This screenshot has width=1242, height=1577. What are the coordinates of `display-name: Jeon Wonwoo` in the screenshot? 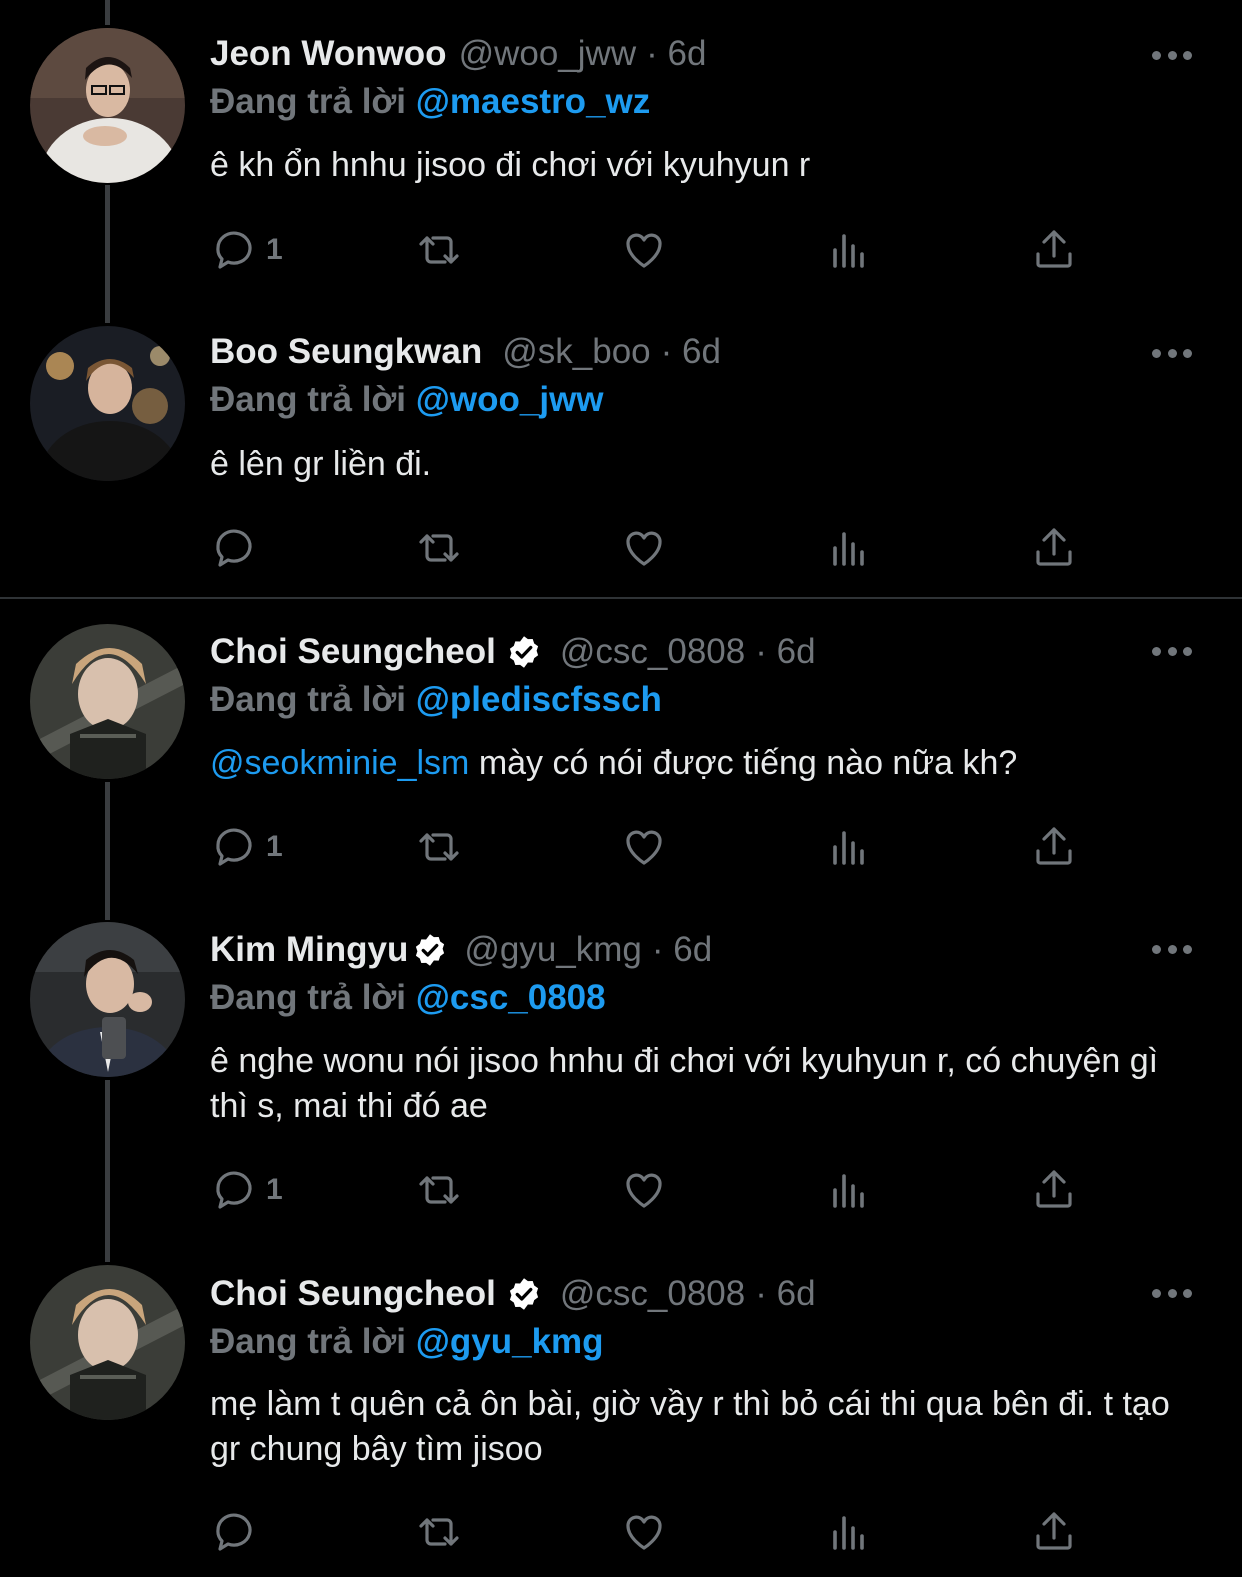 It's located at (328, 54).